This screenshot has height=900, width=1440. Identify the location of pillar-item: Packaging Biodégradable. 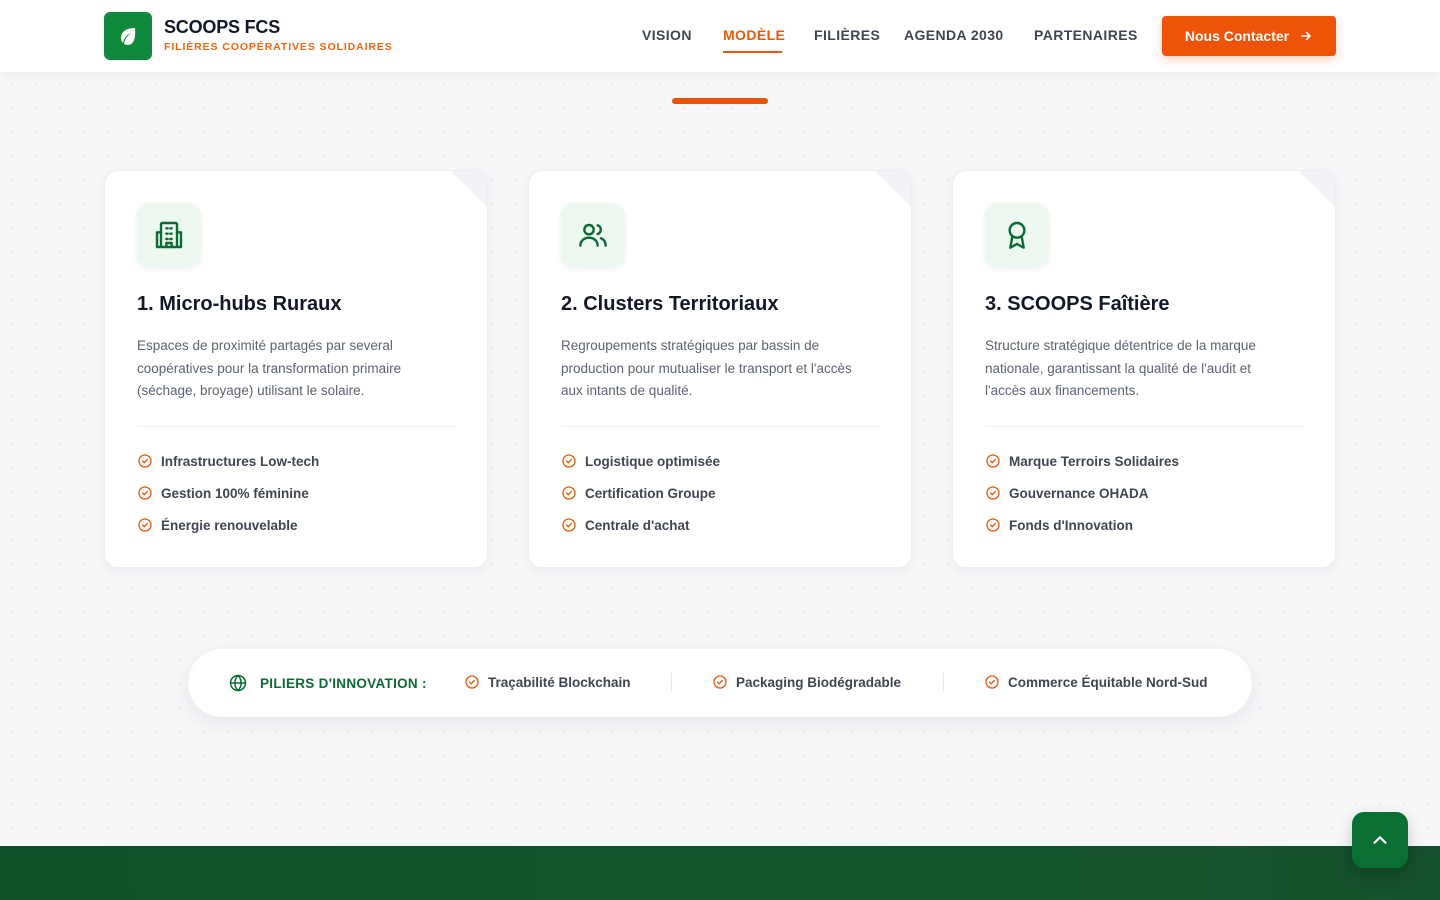
(806, 682).